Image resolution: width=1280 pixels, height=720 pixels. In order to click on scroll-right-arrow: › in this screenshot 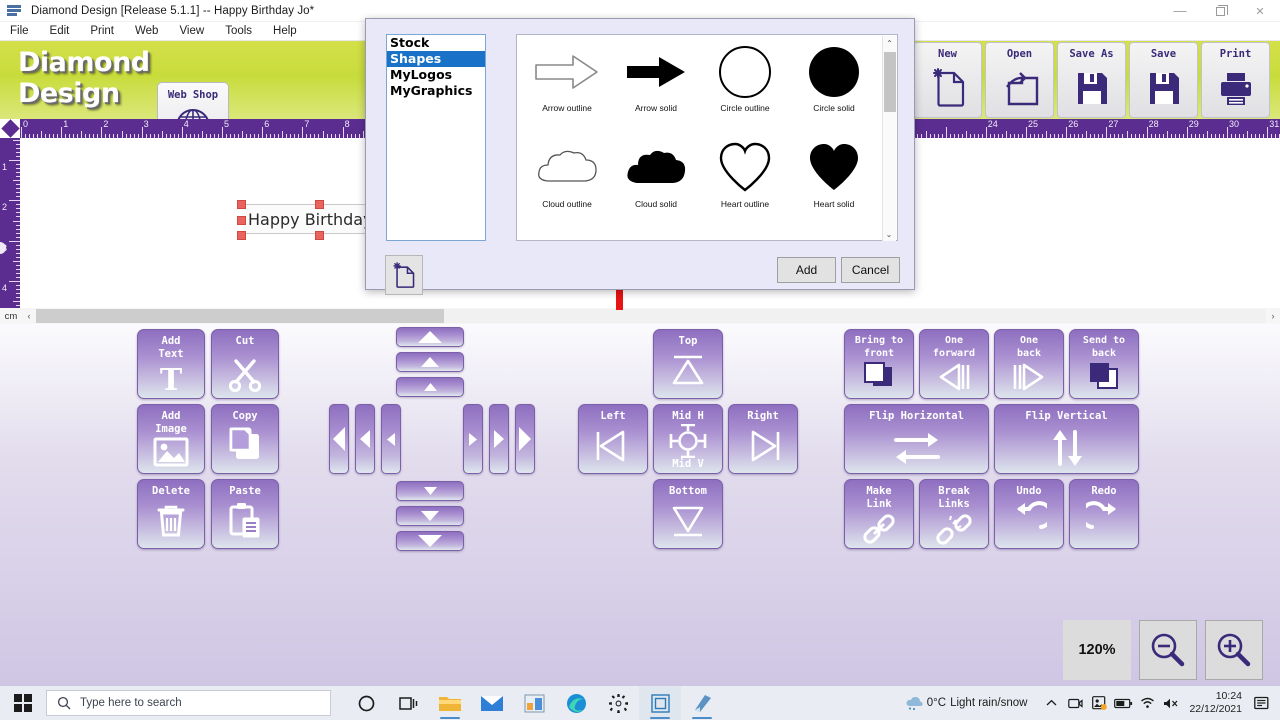, I will do `click(1273, 316)`.